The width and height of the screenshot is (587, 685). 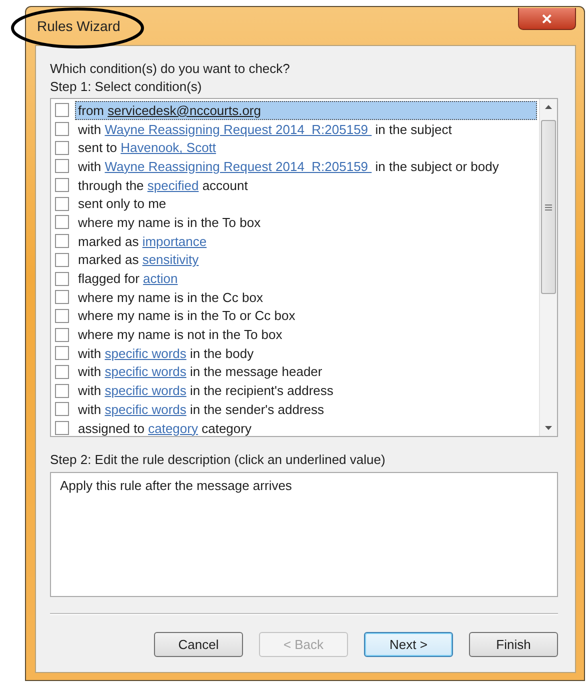 What do you see at coordinates (138, 260) in the screenshot?
I see `condition-text: marked as sensitivity` at bounding box center [138, 260].